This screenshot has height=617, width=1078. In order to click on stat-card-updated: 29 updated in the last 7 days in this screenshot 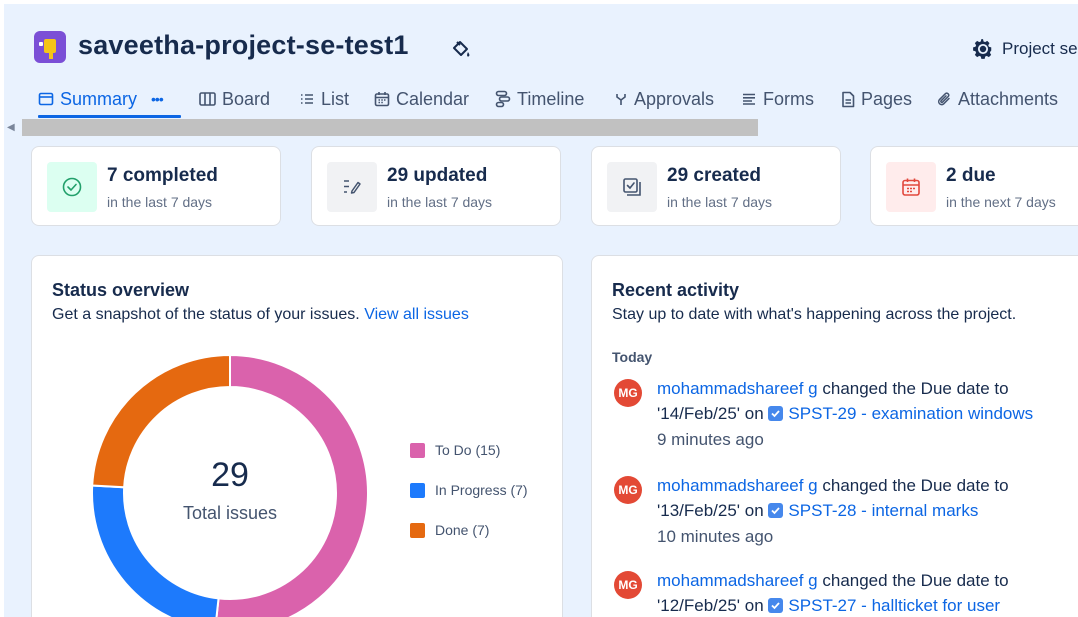, I will do `click(436, 186)`.